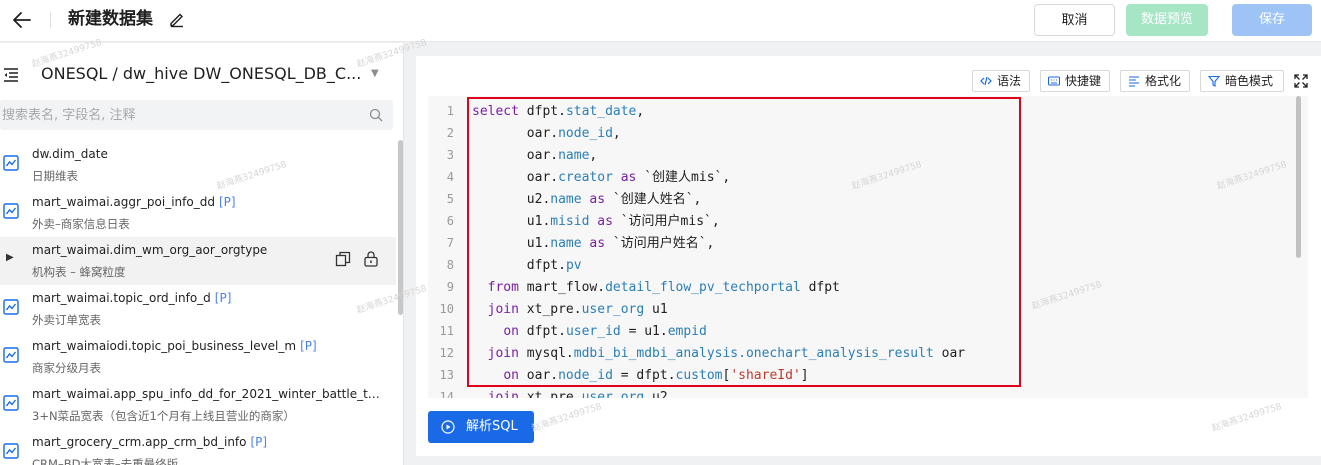 This screenshot has height=465, width=1321. I want to click on play-circle-icon, so click(448, 427).